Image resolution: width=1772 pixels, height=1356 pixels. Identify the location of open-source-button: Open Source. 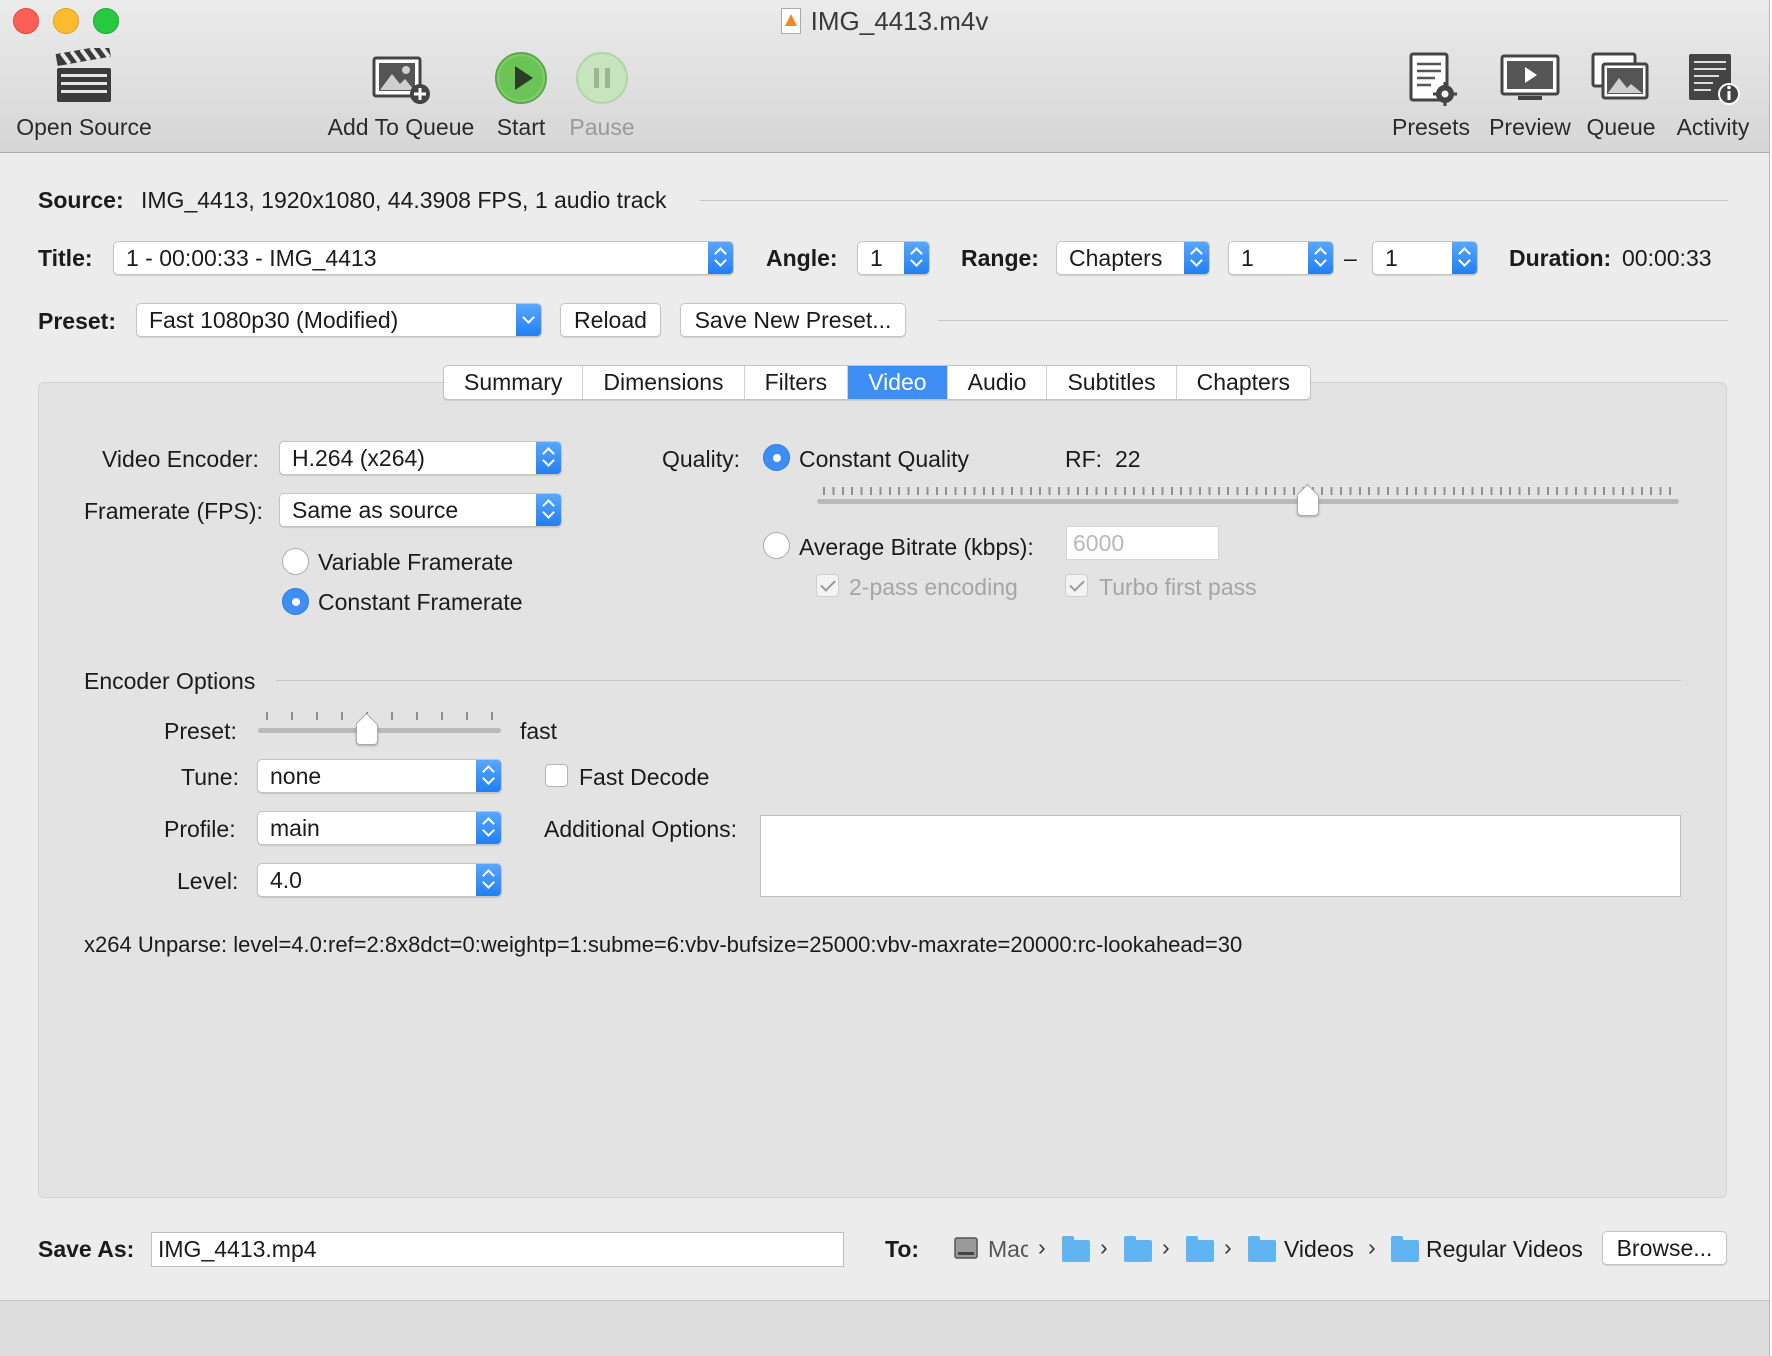
(84, 94).